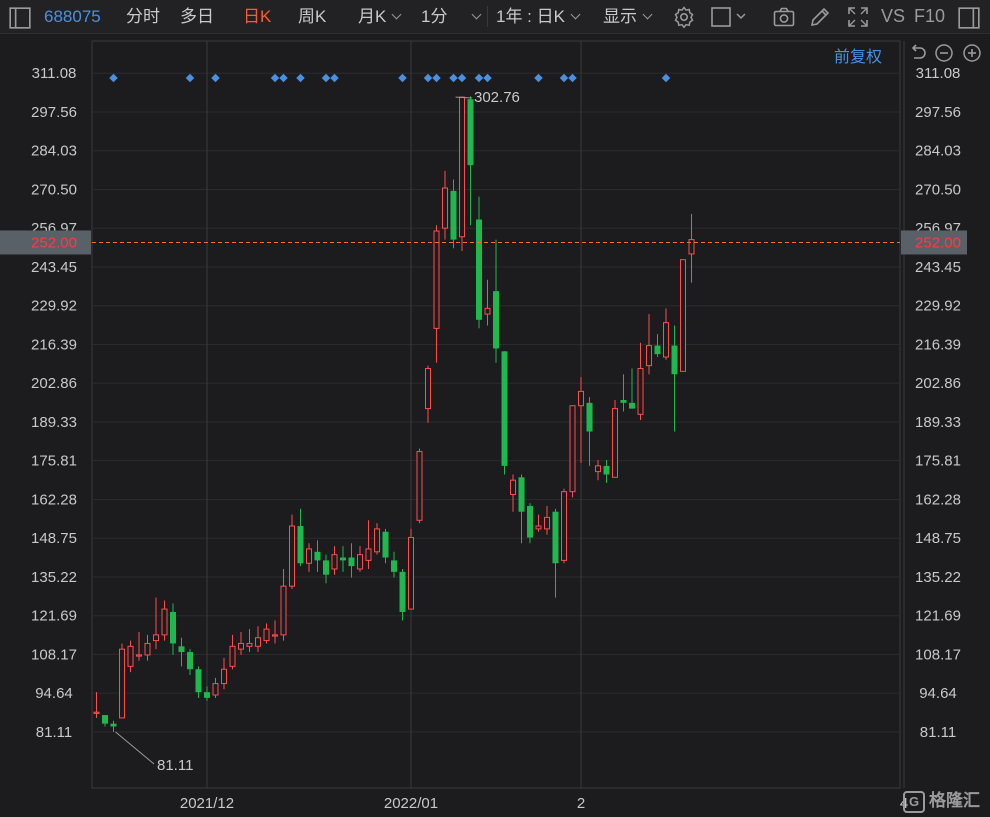  What do you see at coordinates (451, 16) in the screenshot?
I see `tab-minute: 1分` at bounding box center [451, 16].